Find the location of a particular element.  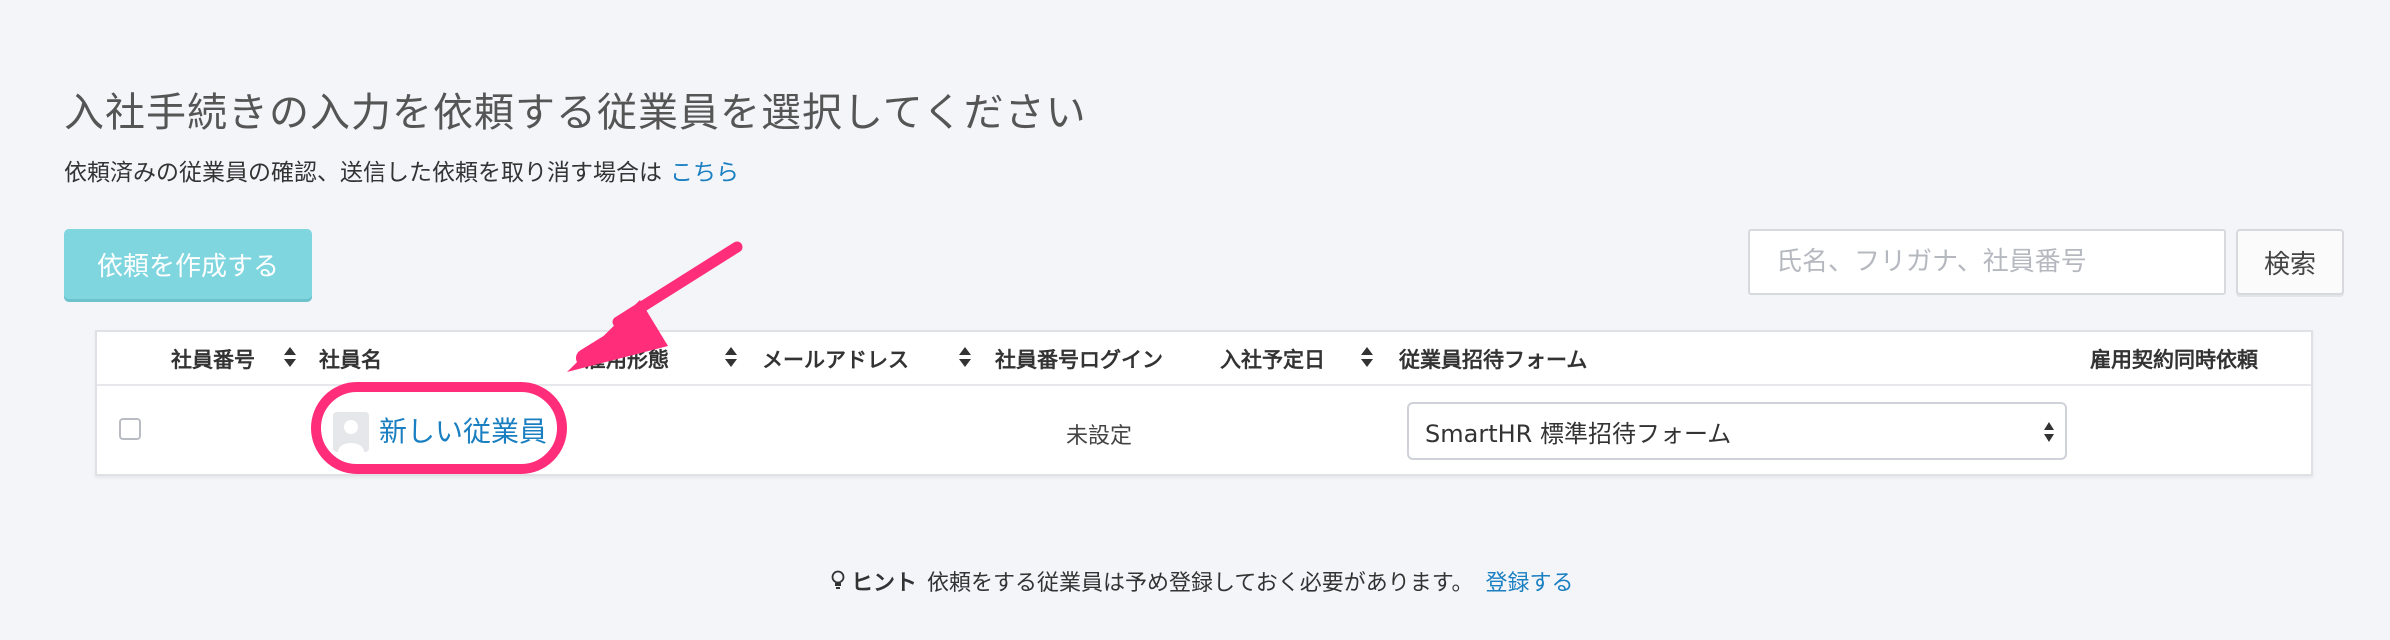

lightbulb-icon is located at coordinates (838, 579).